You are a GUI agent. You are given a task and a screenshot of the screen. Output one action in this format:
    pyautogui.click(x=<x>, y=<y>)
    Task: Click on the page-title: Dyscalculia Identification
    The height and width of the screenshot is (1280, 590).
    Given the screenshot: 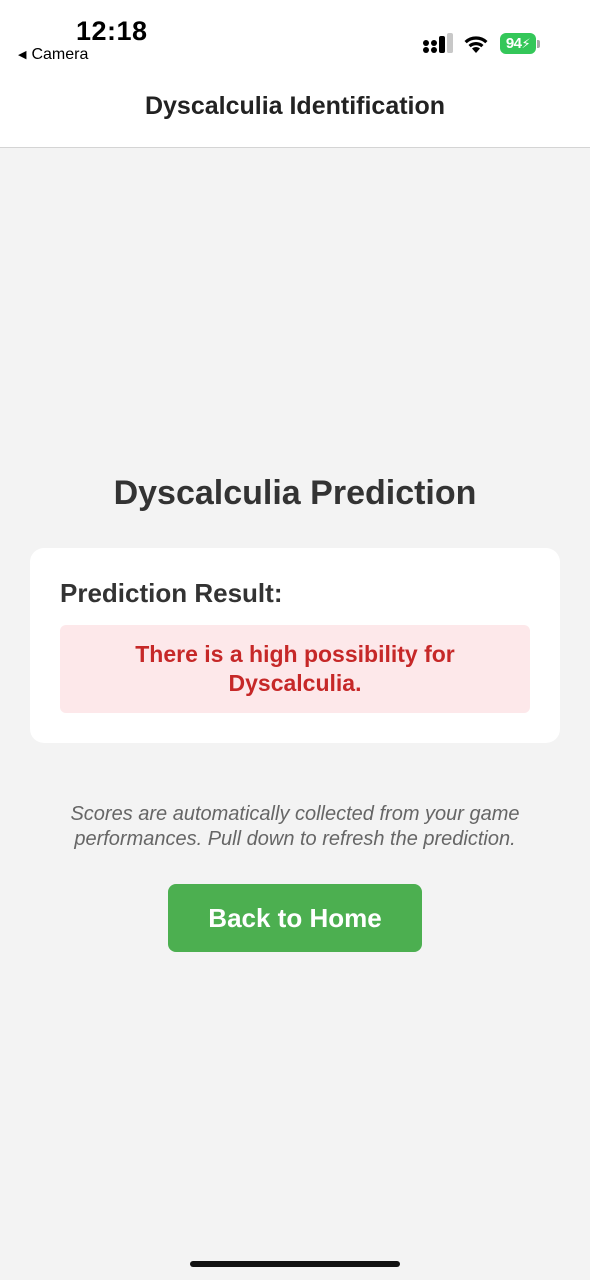 What is the action you would take?
    pyautogui.click(x=295, y=106)
    